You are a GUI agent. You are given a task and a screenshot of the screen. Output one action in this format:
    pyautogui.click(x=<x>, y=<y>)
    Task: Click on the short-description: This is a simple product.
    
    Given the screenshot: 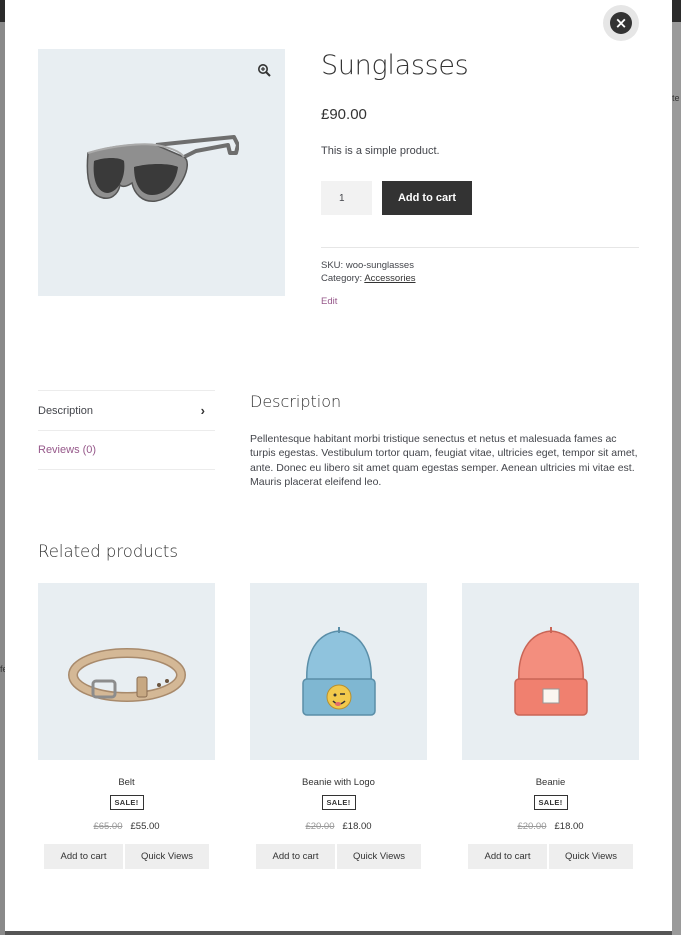 What is the action you would take?
    pyautogui.click(x=380, y=151)
    